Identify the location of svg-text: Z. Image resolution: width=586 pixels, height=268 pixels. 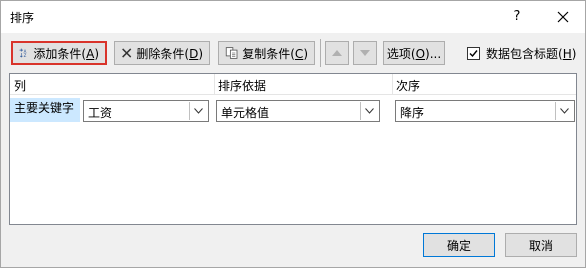
(25, 55).